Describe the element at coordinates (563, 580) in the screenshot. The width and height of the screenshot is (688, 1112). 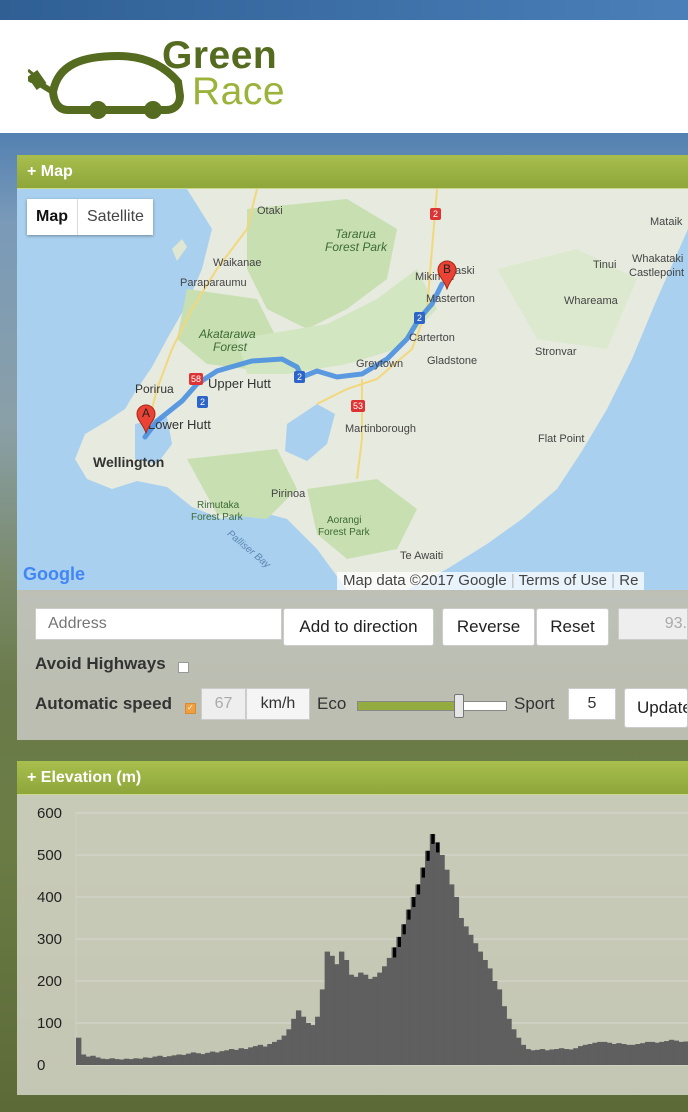
I see `terms-of-use-link: Terms of Use` at that location.